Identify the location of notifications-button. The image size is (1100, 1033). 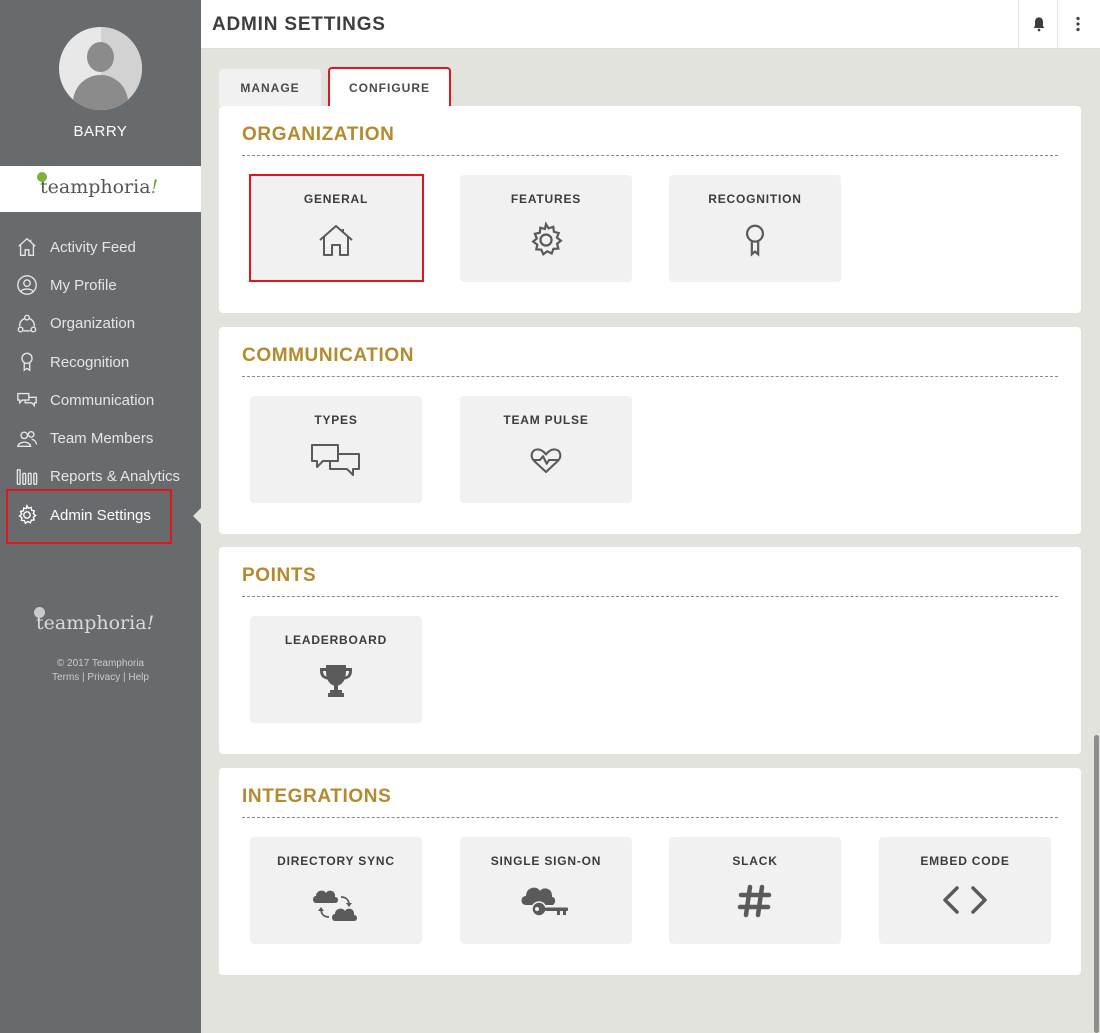
(1038, 24).